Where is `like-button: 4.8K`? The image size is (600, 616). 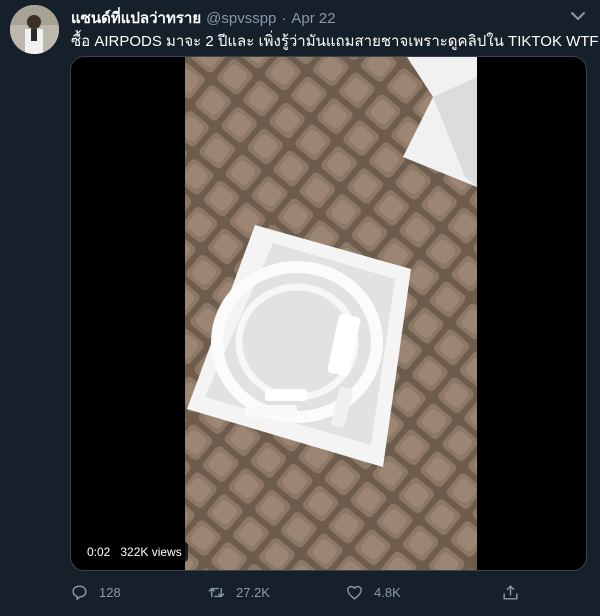
like-button: 4.8K is located at coordinates (373, 592).